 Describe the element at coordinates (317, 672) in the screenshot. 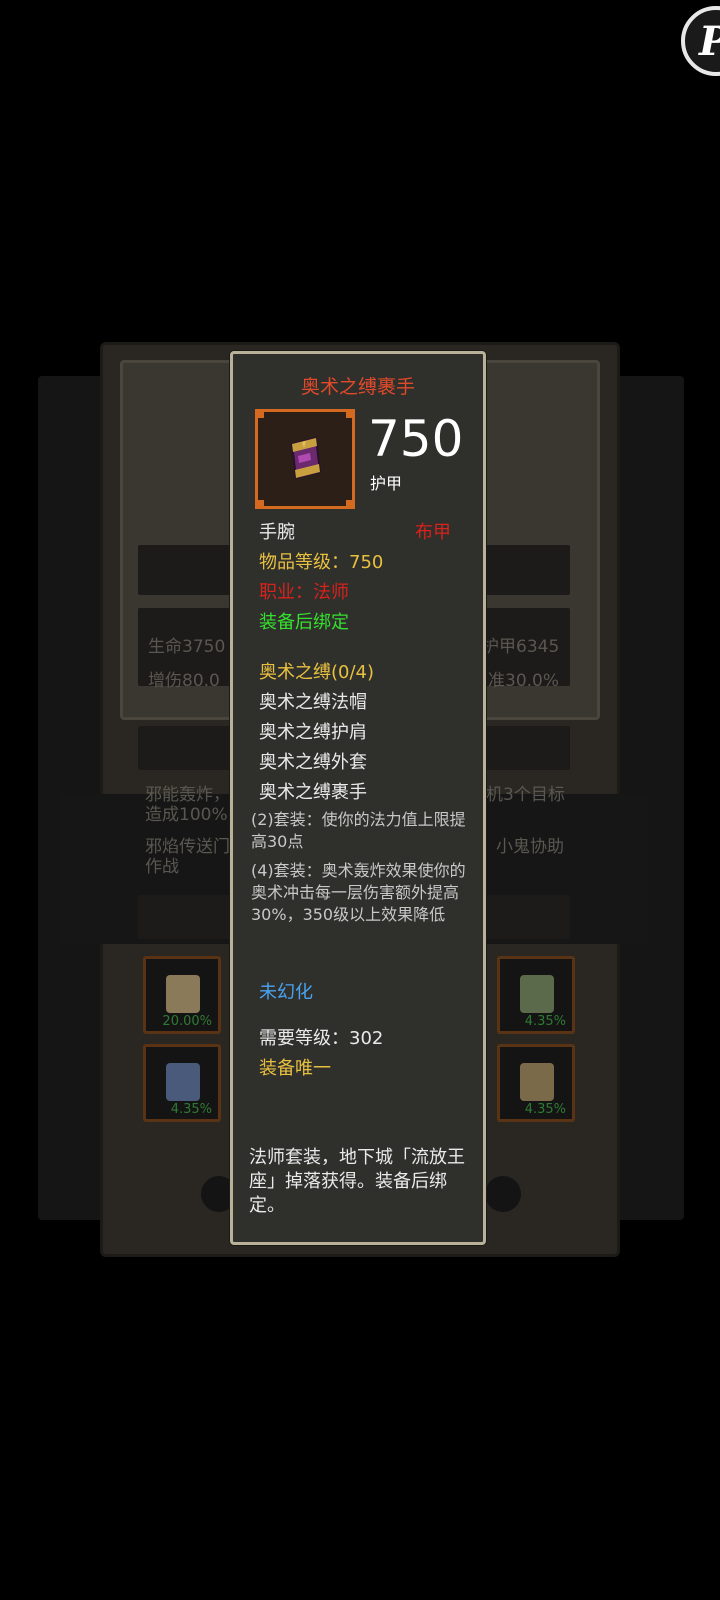

I see `set-name: 奥术之缚(0/4)` at that location.